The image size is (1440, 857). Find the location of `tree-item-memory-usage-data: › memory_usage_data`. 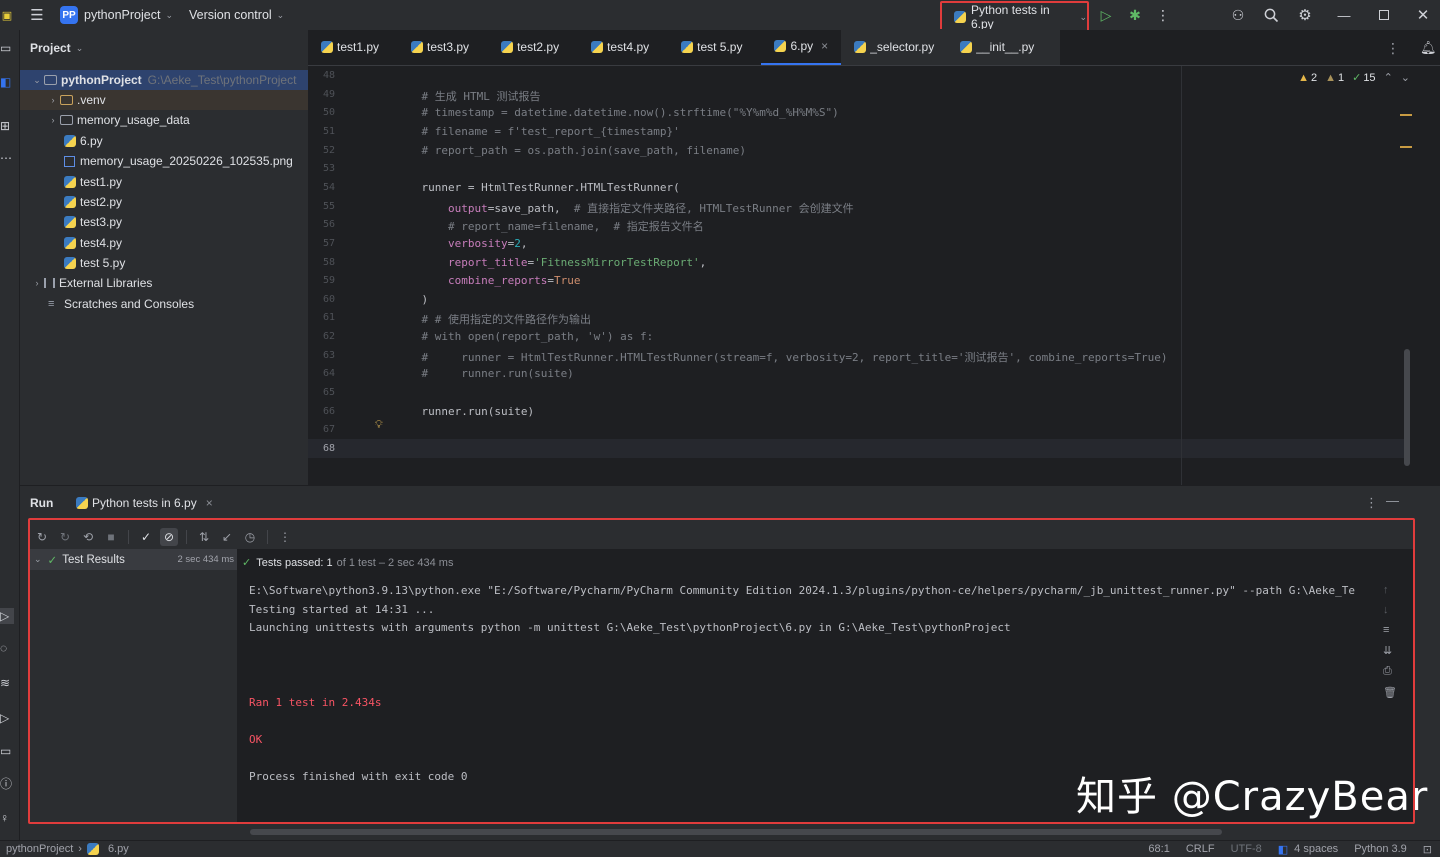

tree-item-memory-usage-data: › memory_usage_data is located at coordinates (164, 120).